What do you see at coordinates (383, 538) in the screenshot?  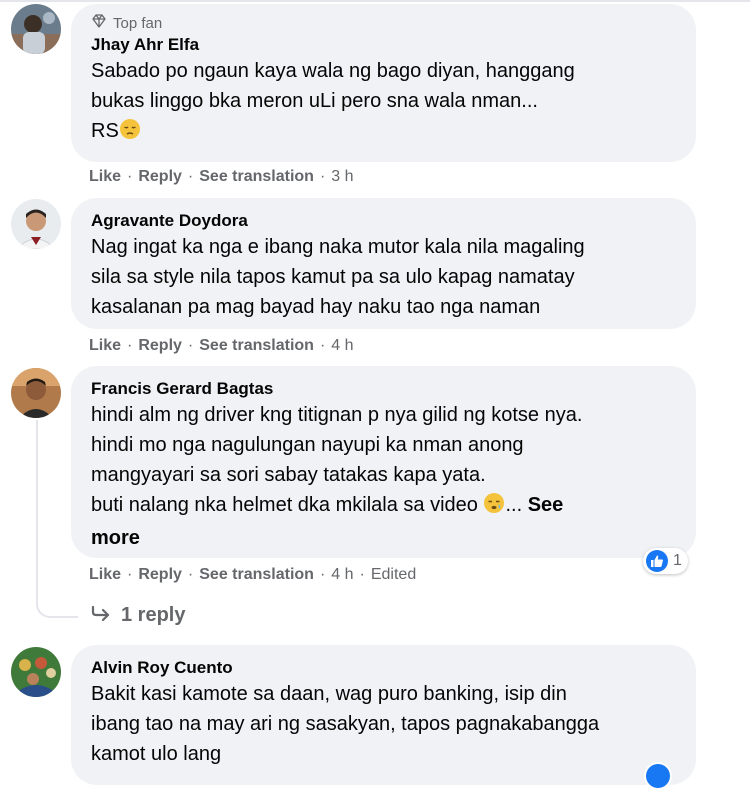 I see `see-more-link: more` at bounding box center [383, 538].